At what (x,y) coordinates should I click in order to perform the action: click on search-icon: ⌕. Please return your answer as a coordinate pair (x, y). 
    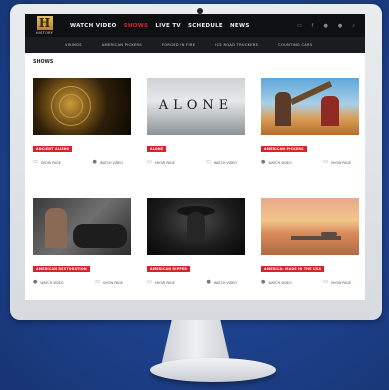
    Looking at the image, I should click on (353, 26).